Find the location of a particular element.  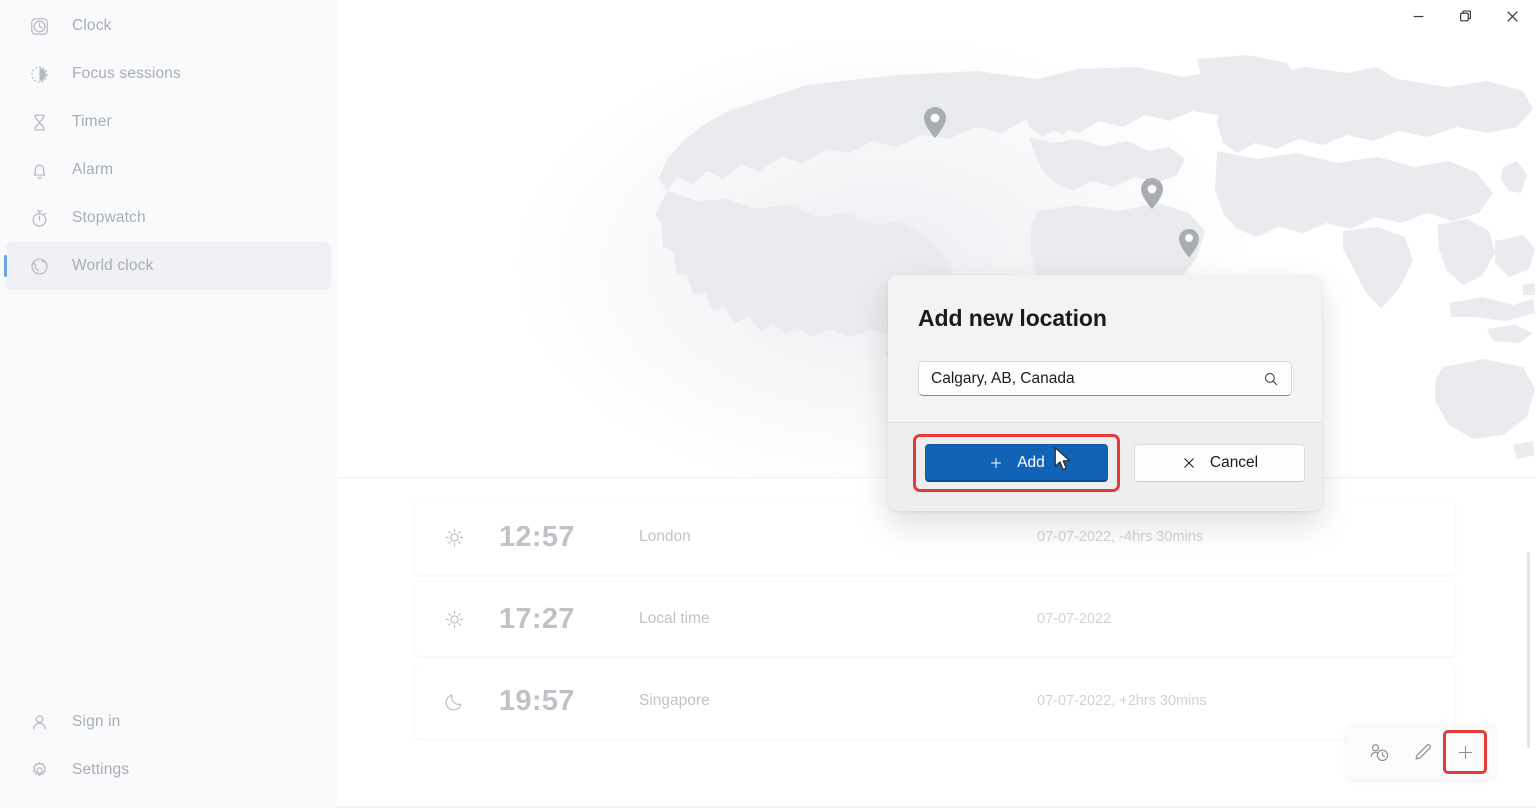

sidebar-item-alarm: Alarm is located at coordinates (168, 170).